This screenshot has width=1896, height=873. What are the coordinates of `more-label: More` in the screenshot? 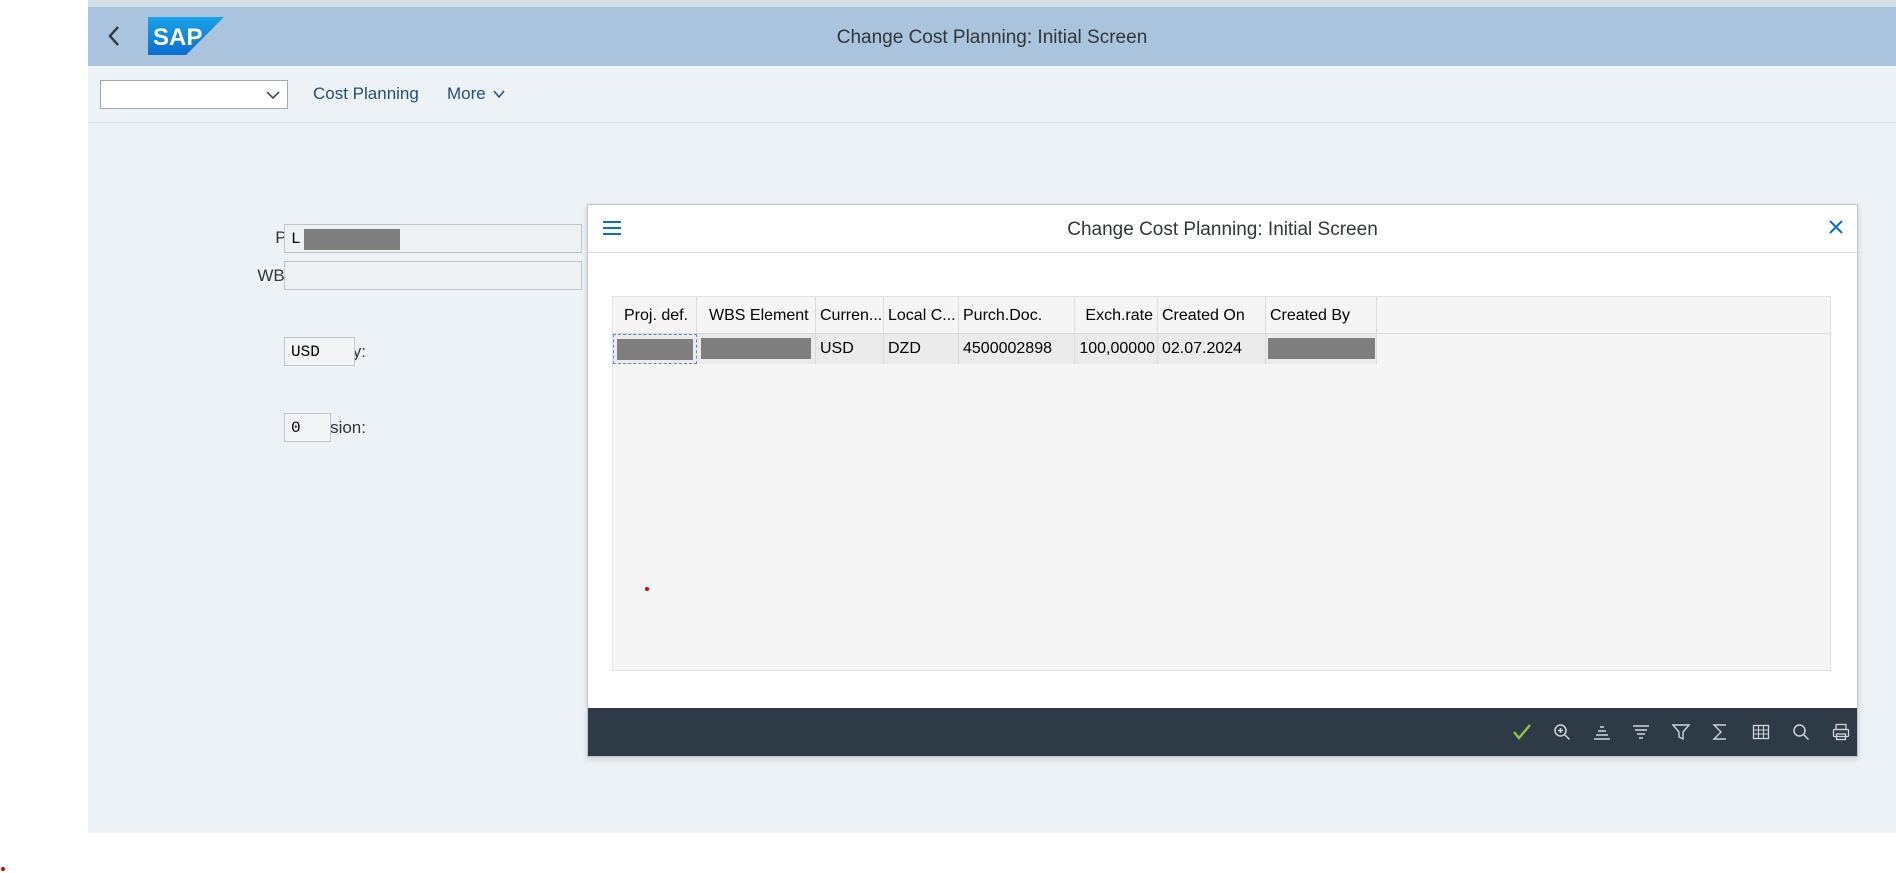 It's located at (466, 93).